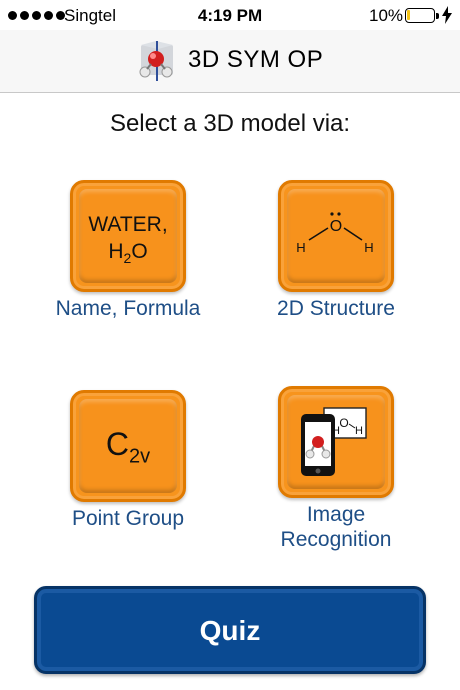 The height and width of the screenshot is (690, 460). Describe the element at coordinates (128, 253) in the screenshot. I see `water-formula-text: H2O` at that location.